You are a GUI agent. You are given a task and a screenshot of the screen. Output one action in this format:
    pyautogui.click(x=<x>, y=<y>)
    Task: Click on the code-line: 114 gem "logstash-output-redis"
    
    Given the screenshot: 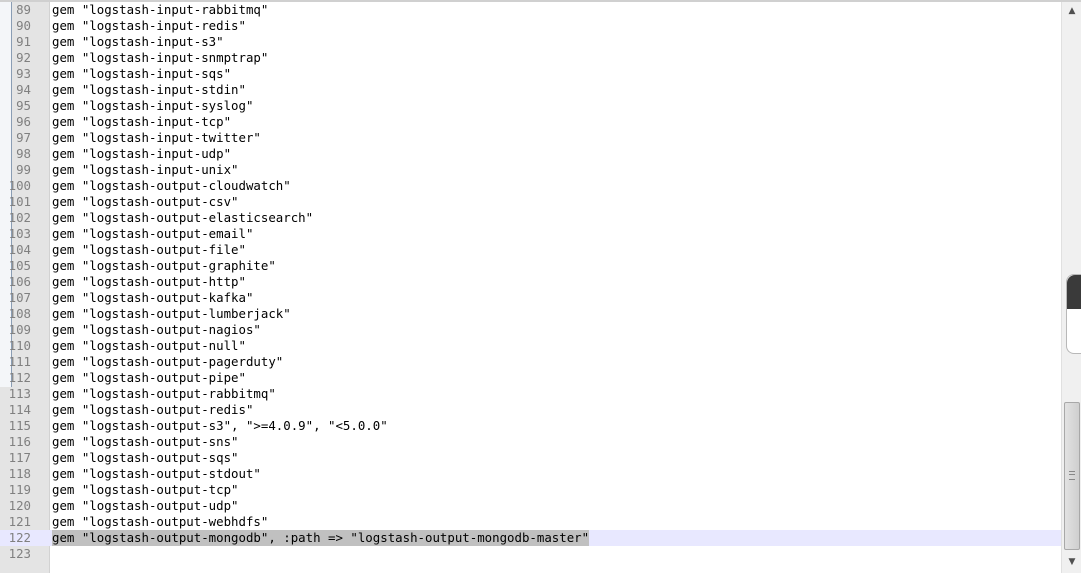 What is the action you would take?
    pyautogui.click(x=530, y=410)
    